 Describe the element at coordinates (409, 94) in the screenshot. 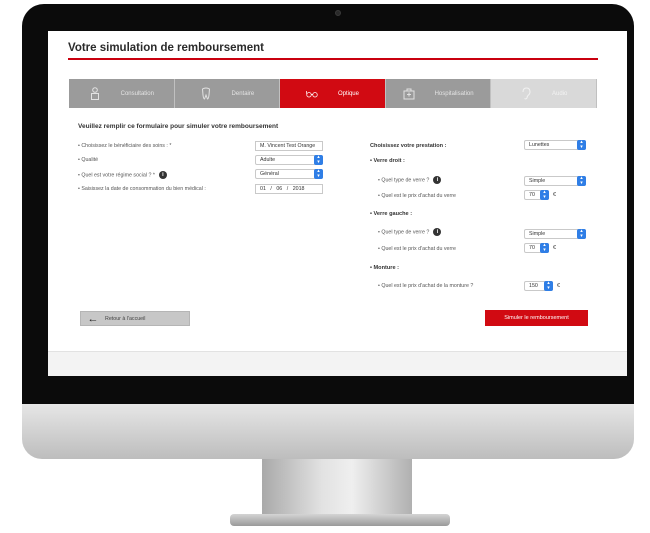

I see `hospital-icon` at that location.